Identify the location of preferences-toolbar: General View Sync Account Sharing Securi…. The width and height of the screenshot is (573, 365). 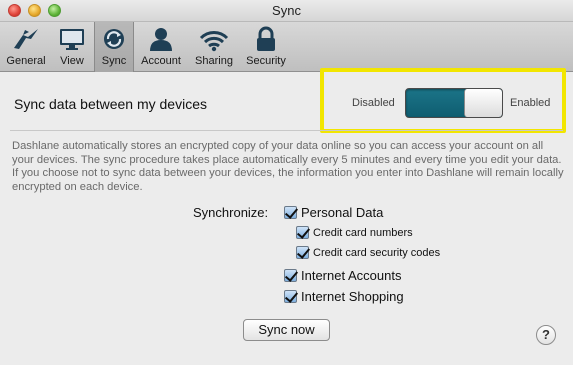
(286, 47).